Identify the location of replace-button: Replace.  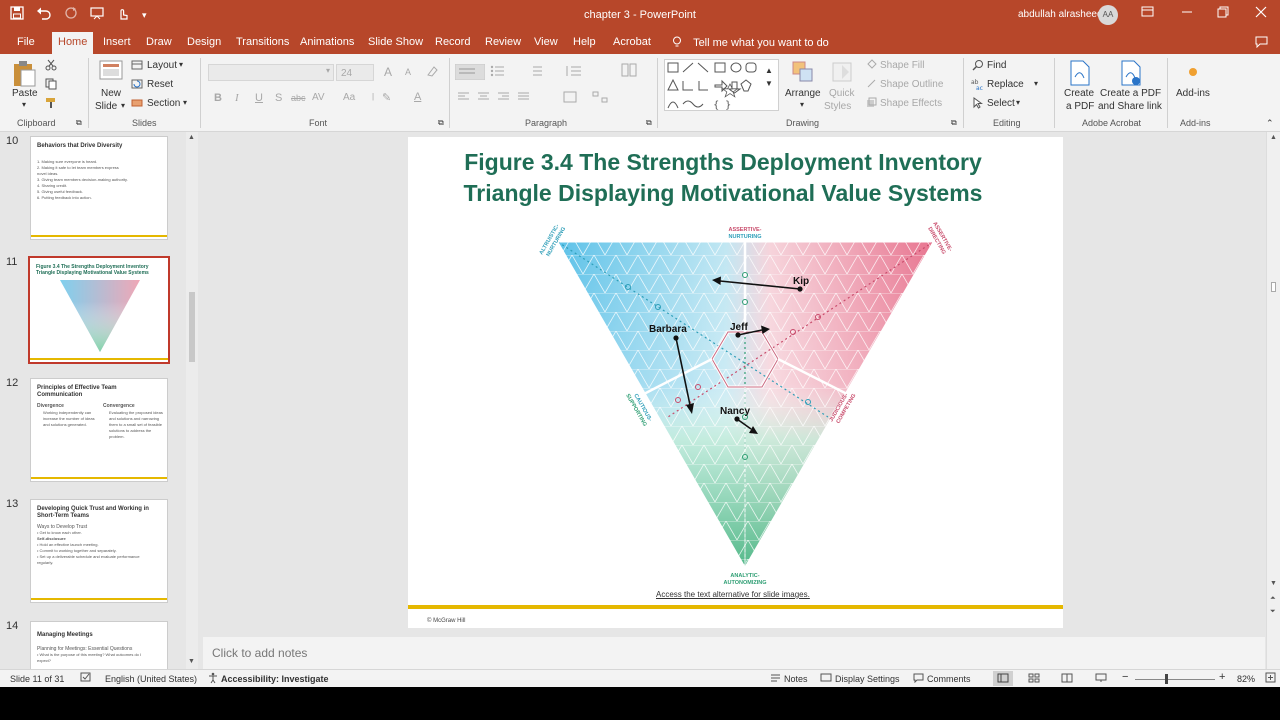
(1005, 84).